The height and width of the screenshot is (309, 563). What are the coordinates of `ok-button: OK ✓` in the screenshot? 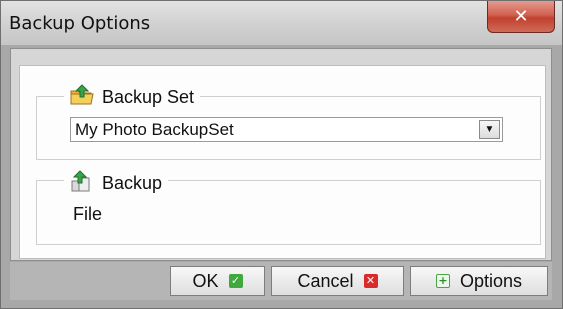 It's located at (217, 281).